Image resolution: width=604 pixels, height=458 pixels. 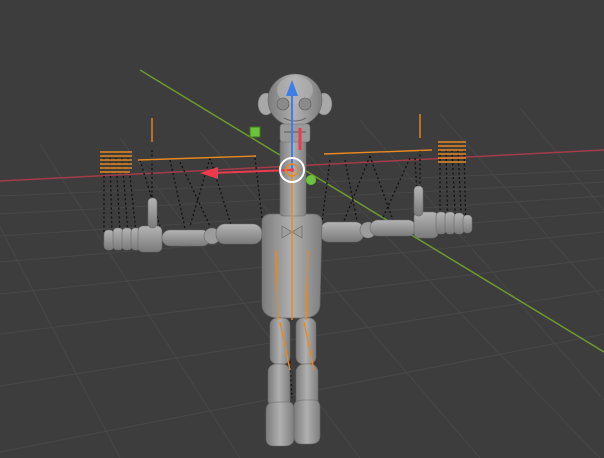 What do you see at coordinates (209, 173) in the screenshot?
I see `gizmo-x-arrow` at bounding box center [209, 173].